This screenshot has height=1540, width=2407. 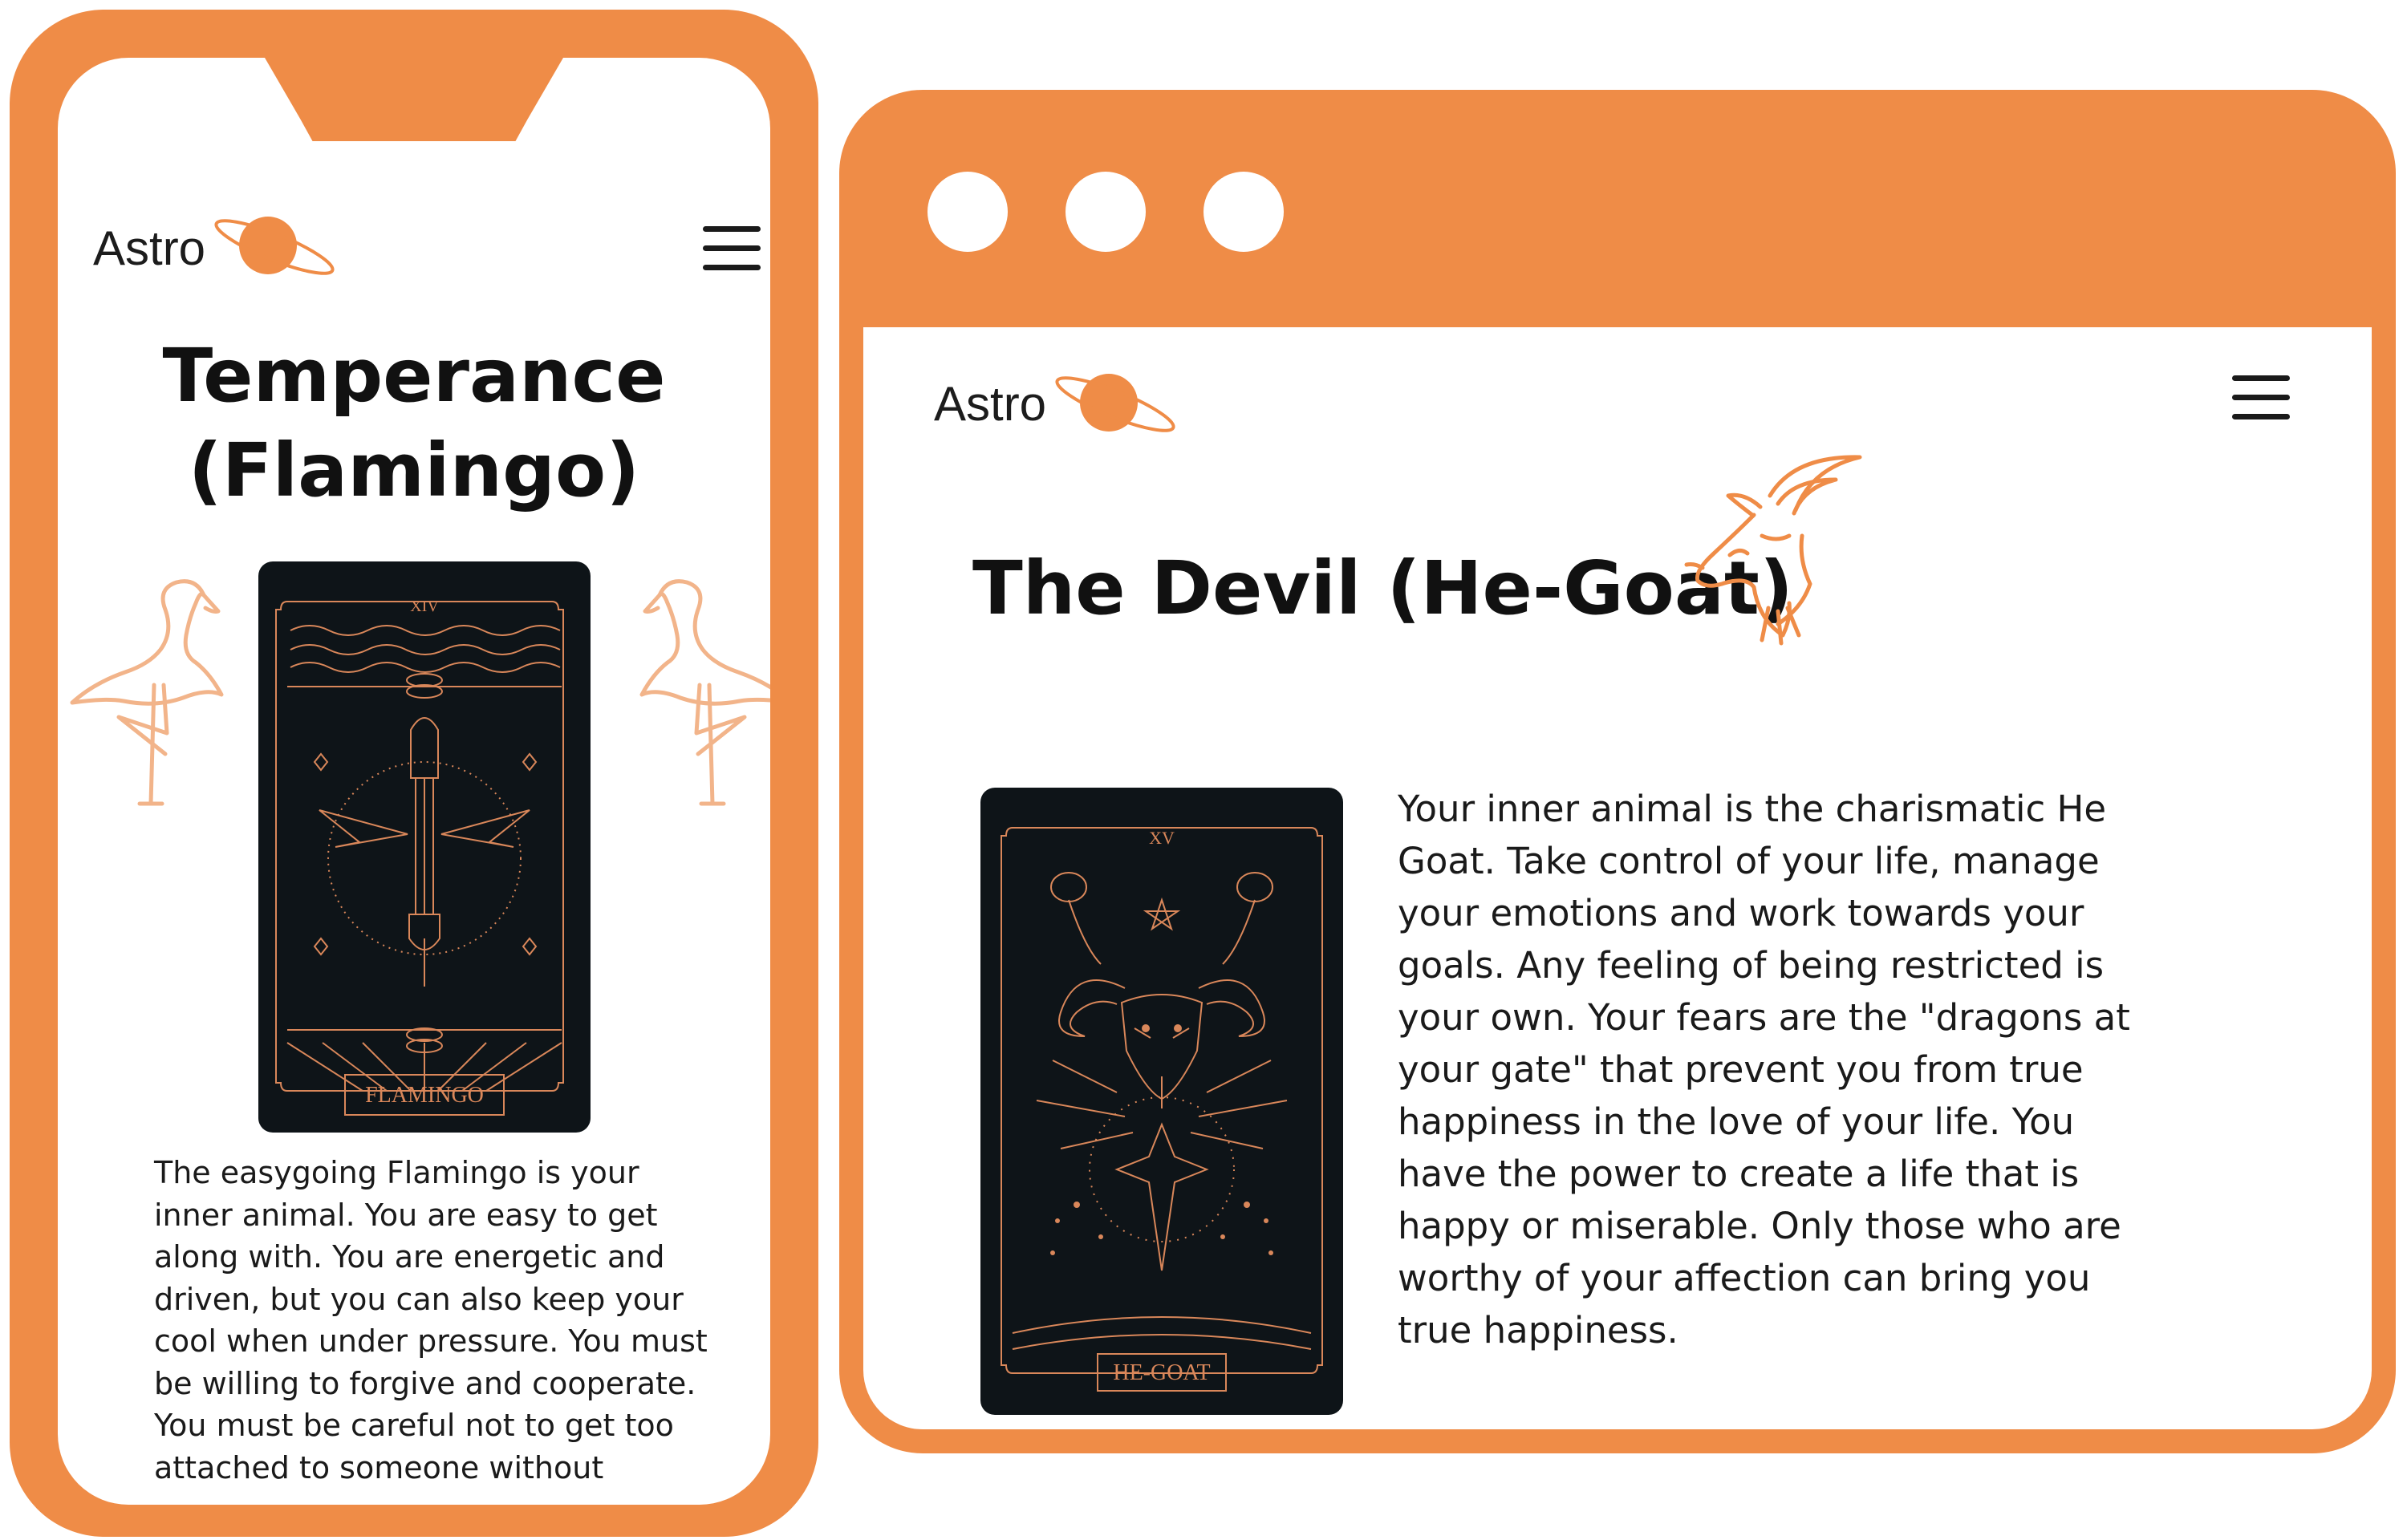 I want to click on phone-notch, so click(x=414, y=99).